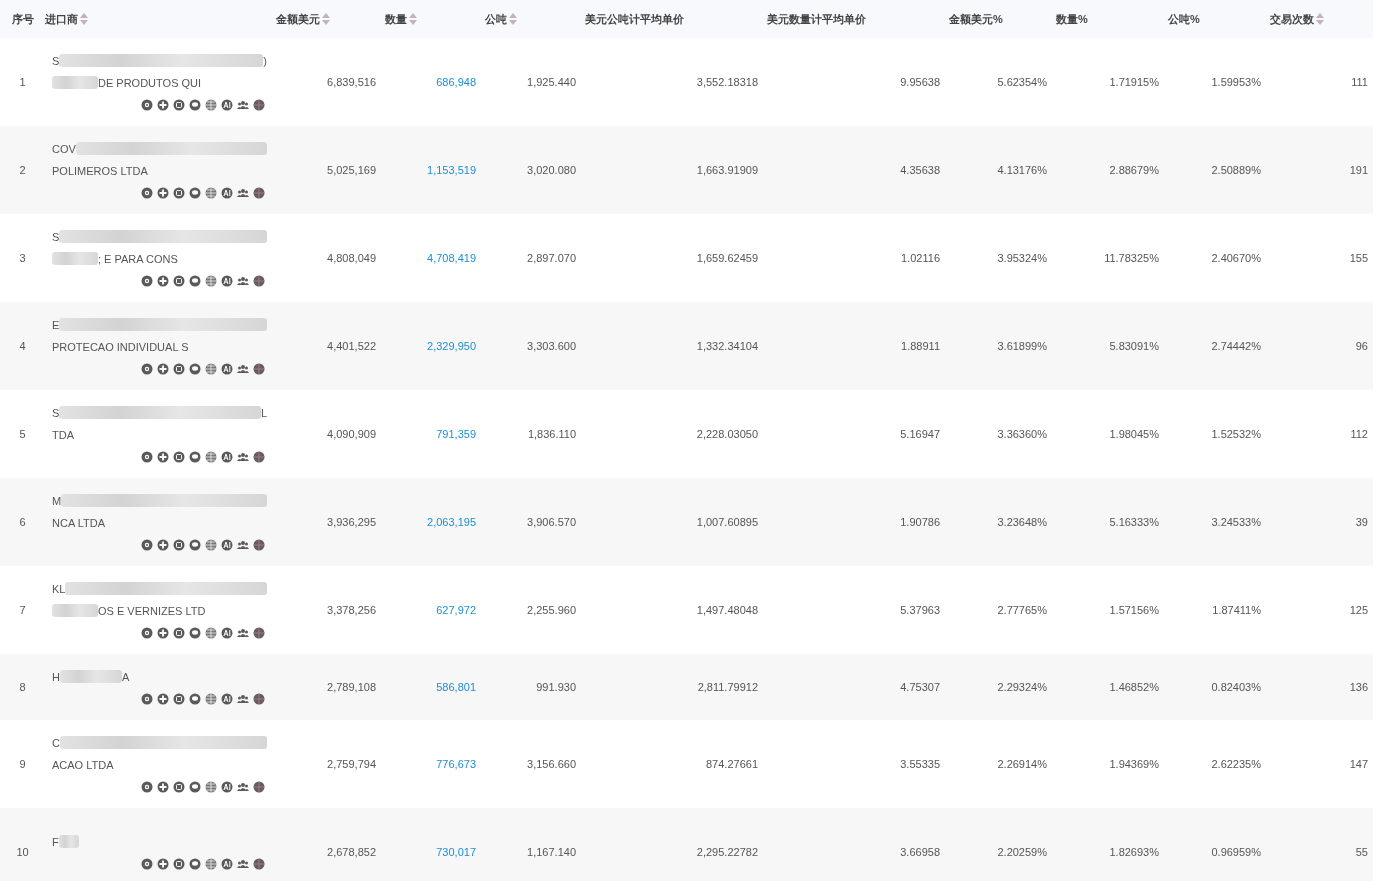 The height and width of the screenshot is (881, 1373). What do you see at coordinates (456, 764) in the screenshot?
I see `quantity-link: 776,673` at bounding box center [456, 764].